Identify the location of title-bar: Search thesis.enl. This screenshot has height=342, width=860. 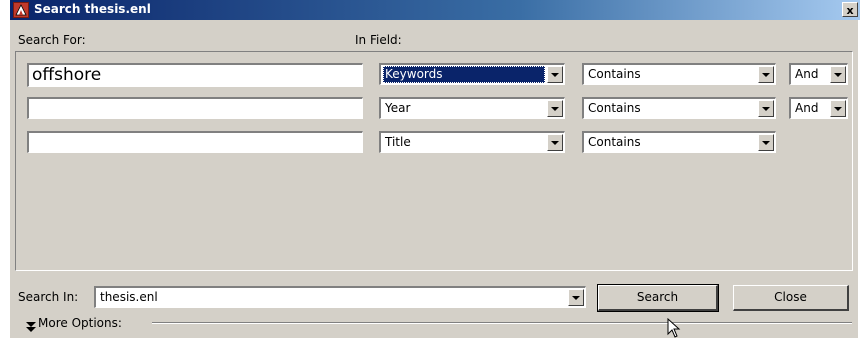
(435, 10).